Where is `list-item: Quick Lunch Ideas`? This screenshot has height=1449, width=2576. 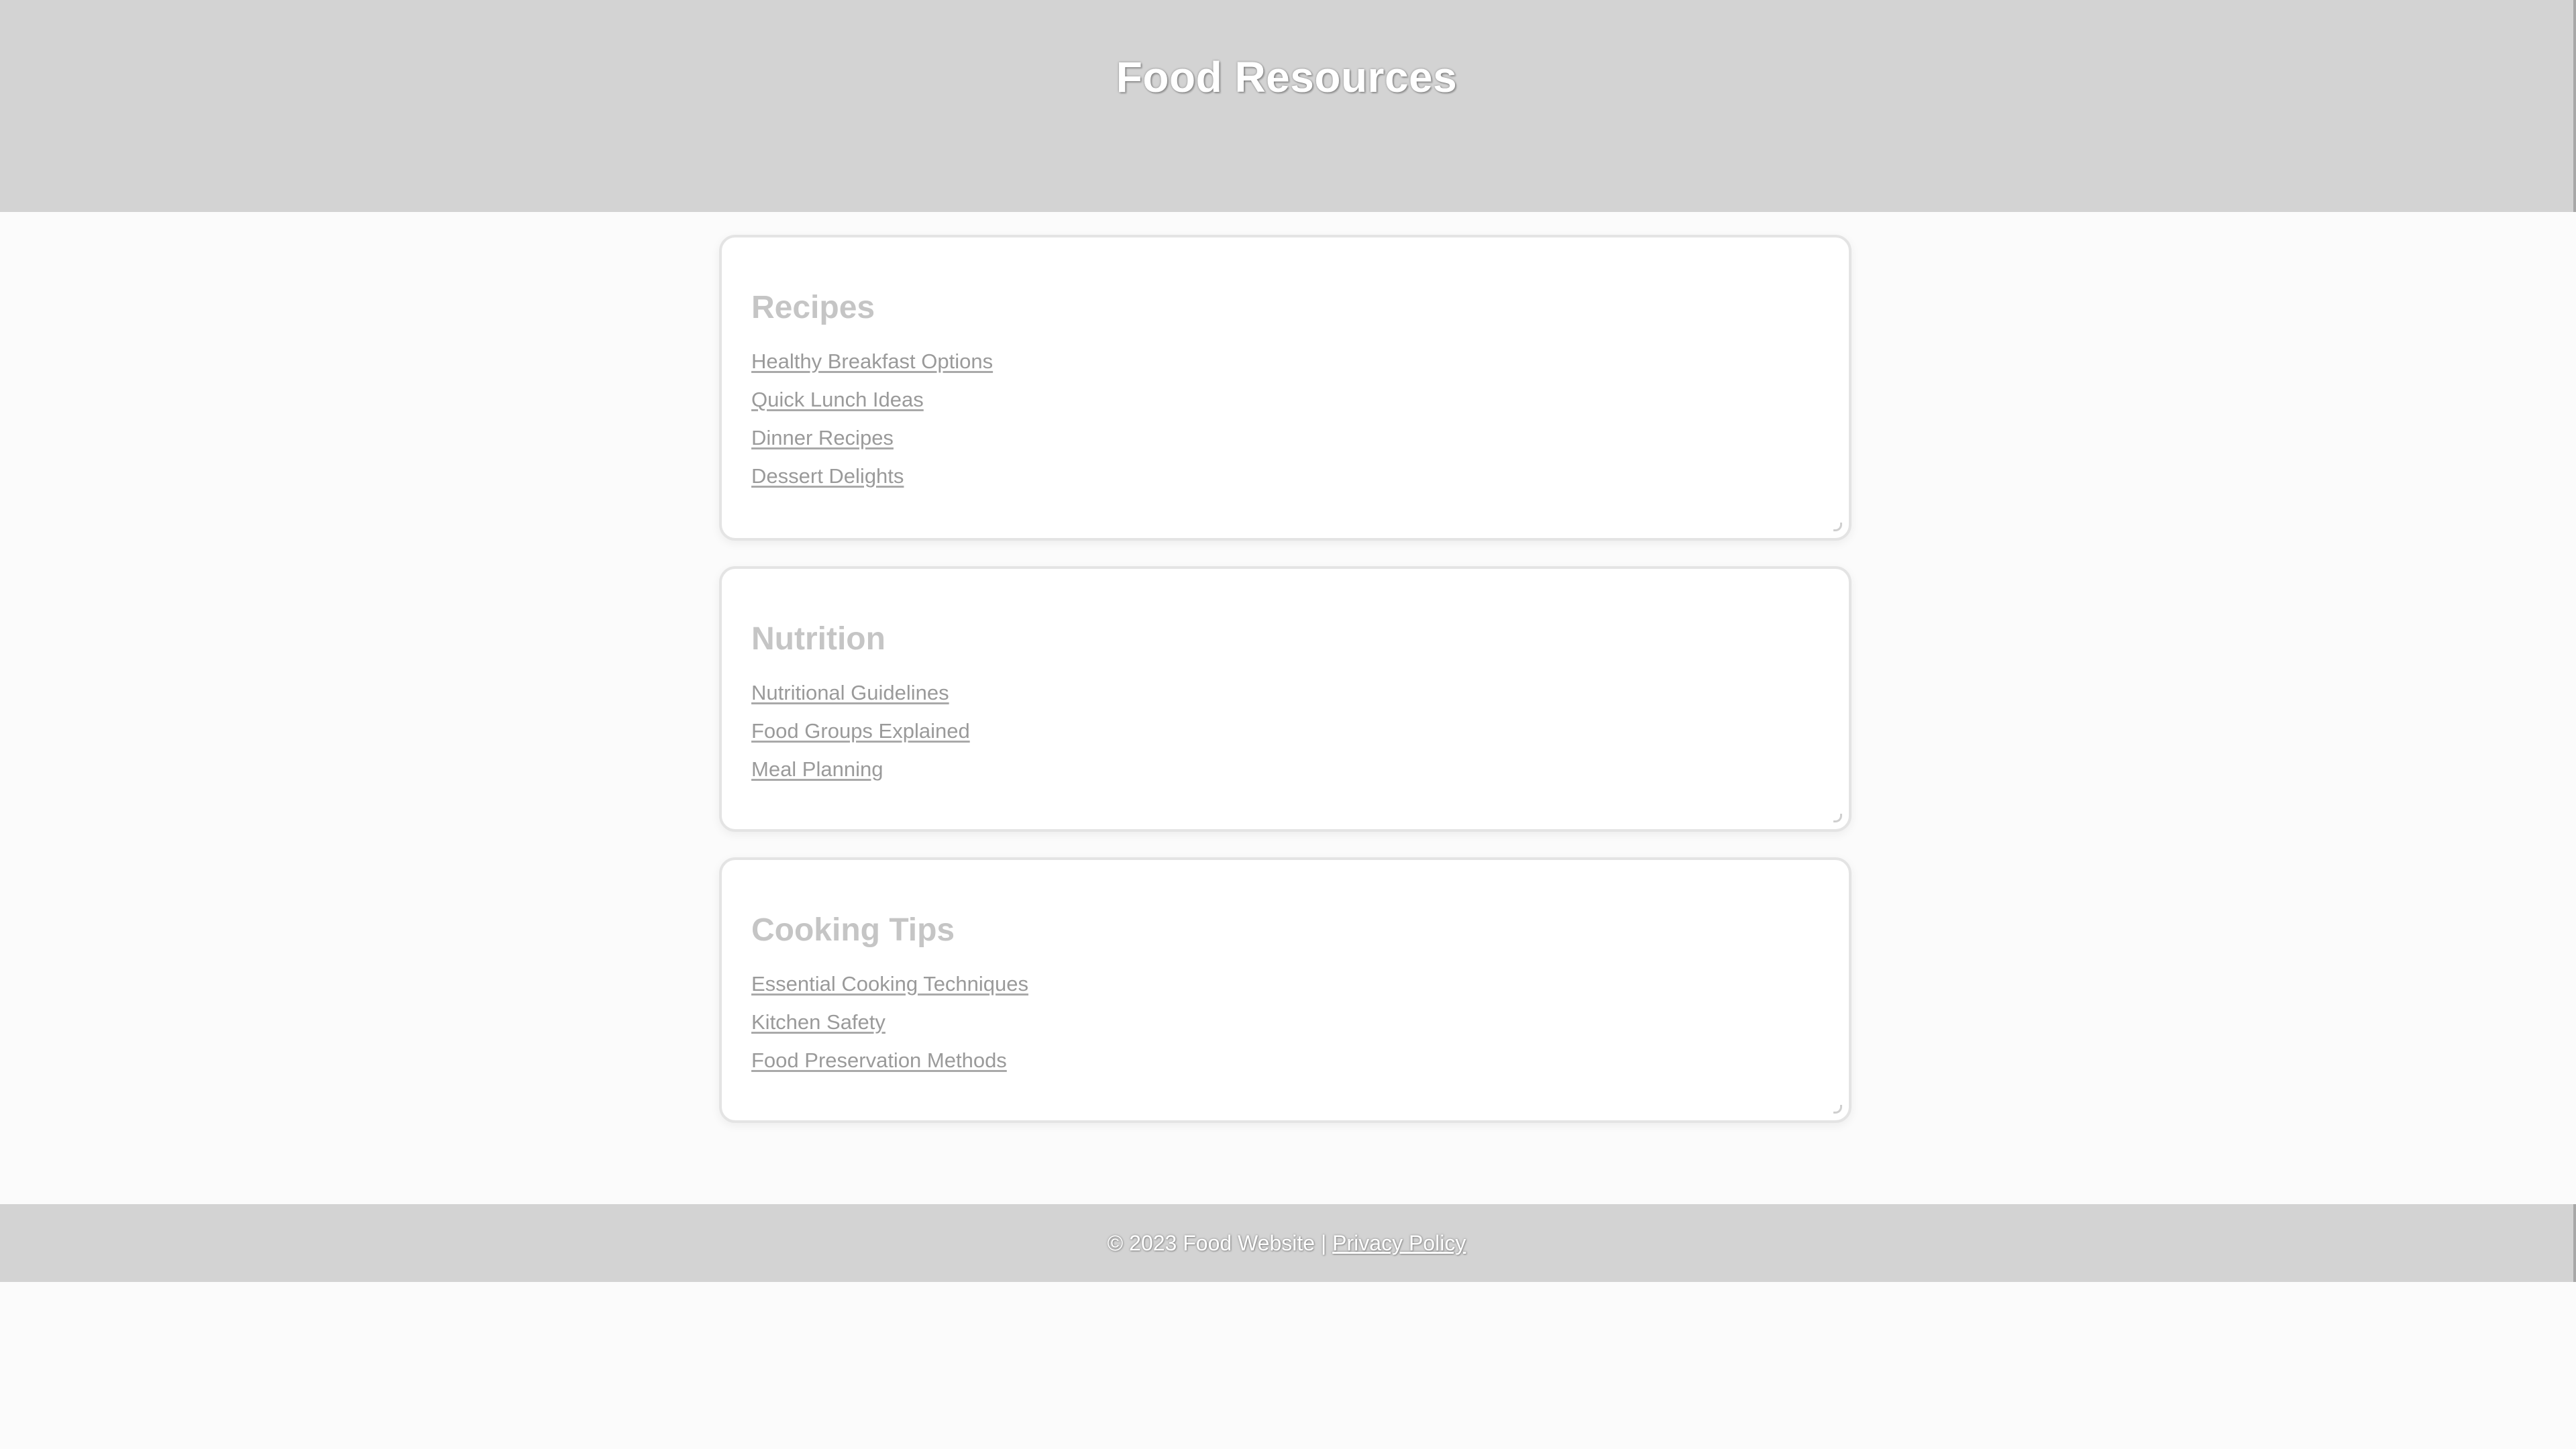 list-item: Quick Lunch Ideas is located at coordinates (1285, 399).